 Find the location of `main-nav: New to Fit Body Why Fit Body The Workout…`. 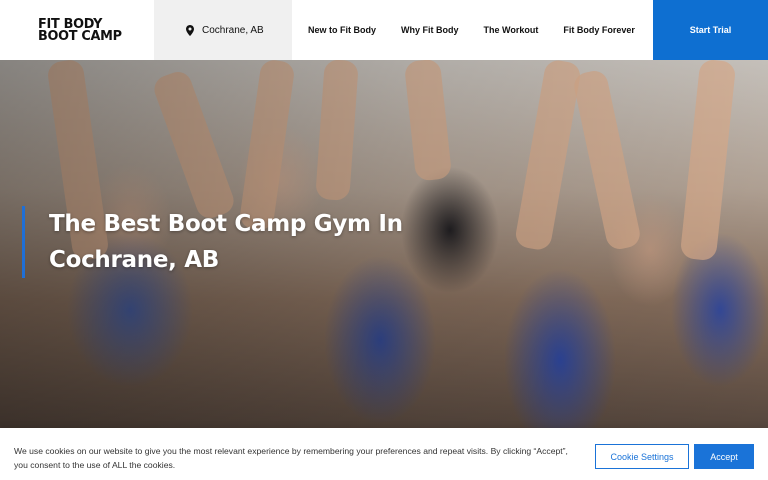

main-nav: New to Fit Body Why Fit Body The Workout… is located at coordinates (476, 30).